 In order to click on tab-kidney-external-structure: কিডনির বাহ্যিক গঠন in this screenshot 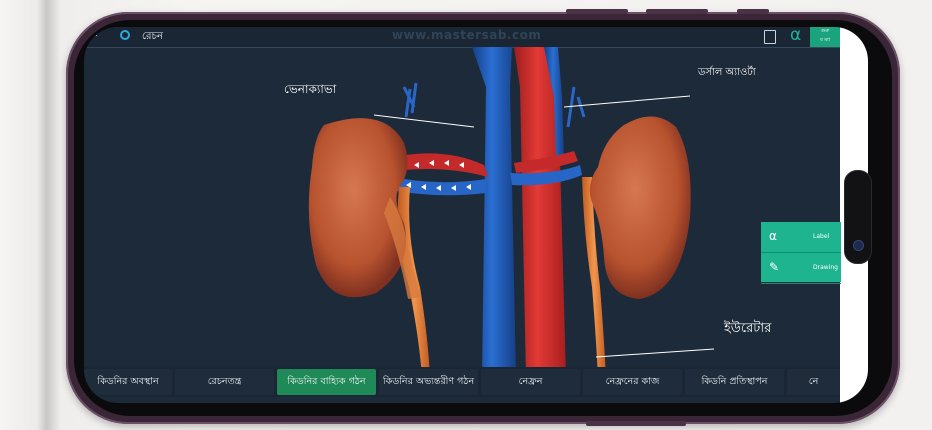, I will do `click(326, 382)`.